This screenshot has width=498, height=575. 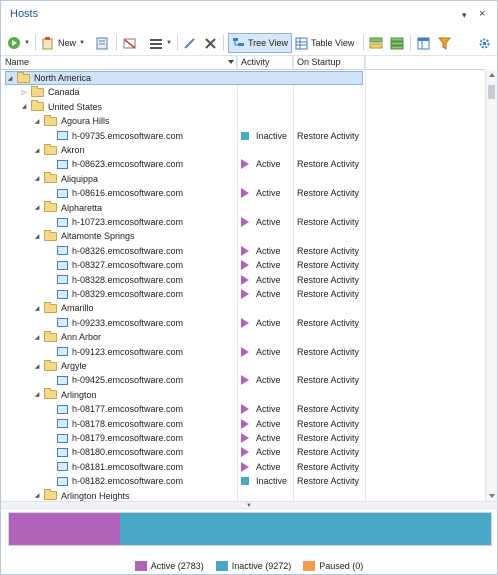 I want to click on host-name: h-10723.emcosoftware.com, so click(x=128, y=222).